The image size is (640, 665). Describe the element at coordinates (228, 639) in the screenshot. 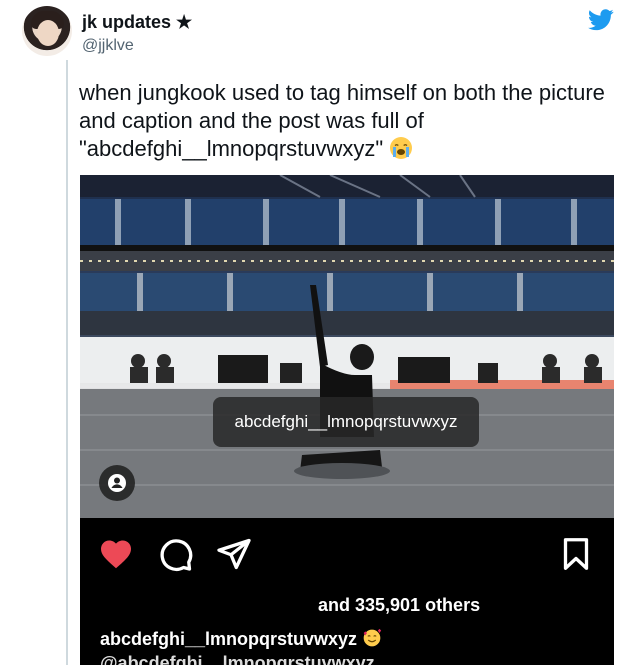

I see `caption-username: abcdefghi__lmnopqrstuvwxyz` at that location.